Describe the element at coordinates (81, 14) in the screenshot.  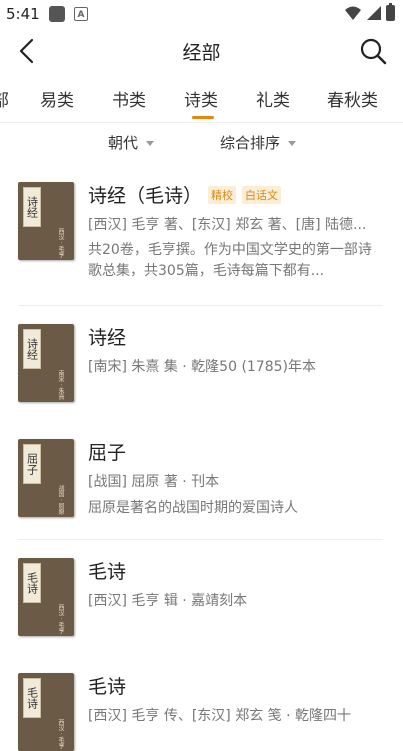
I see `app-notification-icon: A` at that location.